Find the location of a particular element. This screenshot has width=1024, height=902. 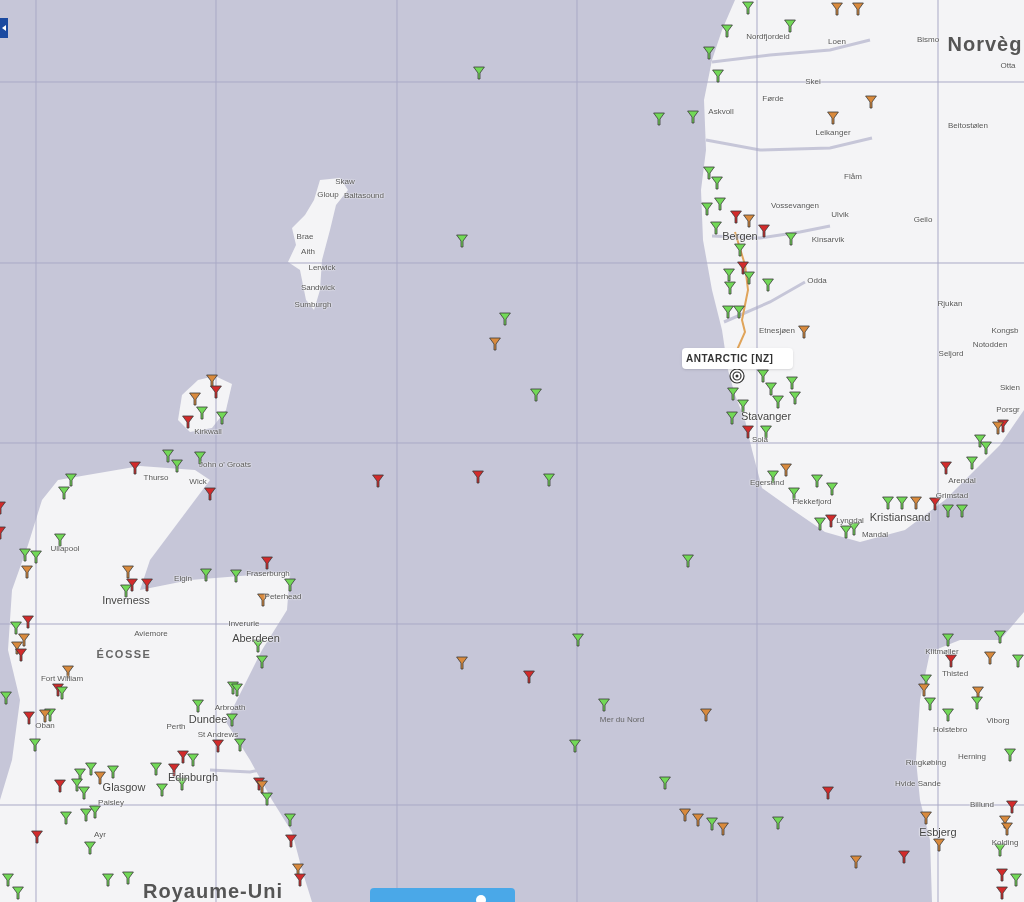

sidebar-toggle-button is located at coordinates (4, 28).